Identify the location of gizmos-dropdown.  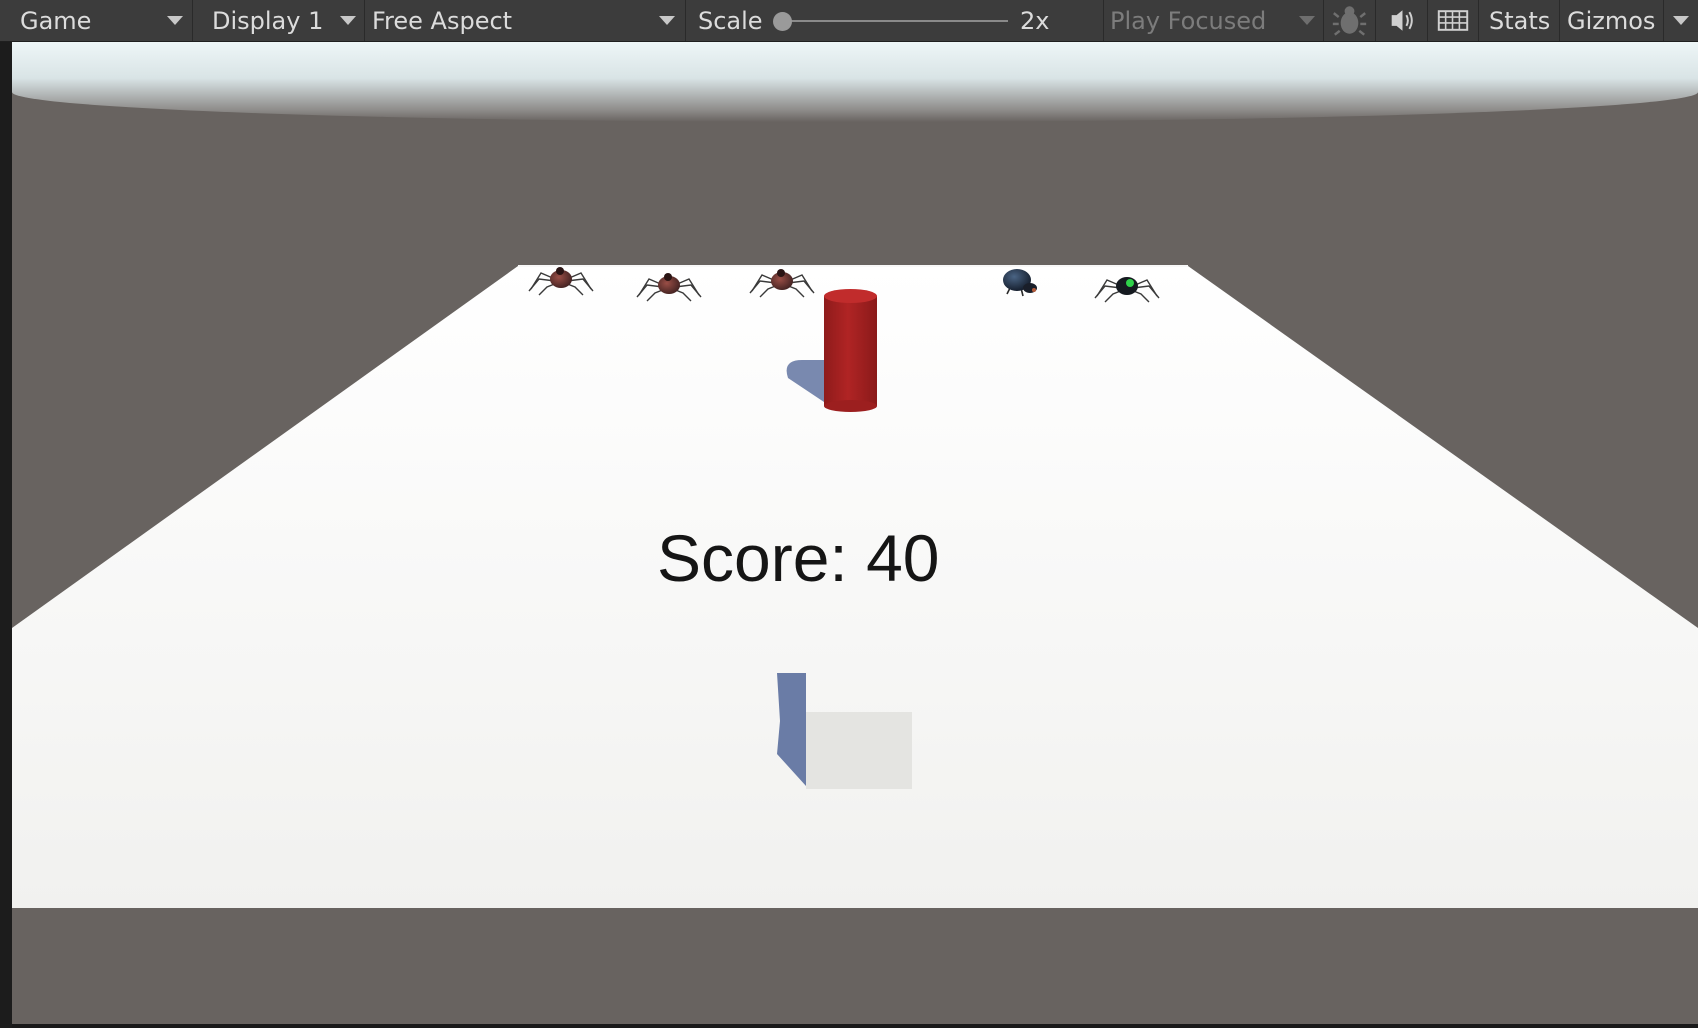
(1681, 20).